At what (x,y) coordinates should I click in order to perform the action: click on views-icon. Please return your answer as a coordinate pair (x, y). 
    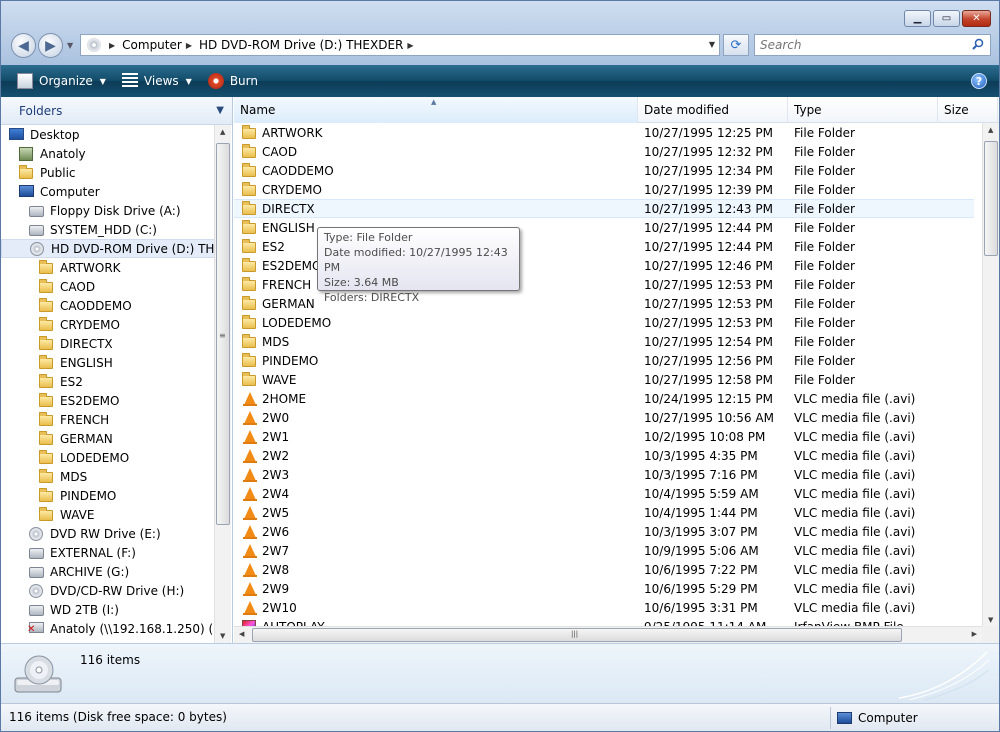
    Looking at the image, I should click on (129, 81).